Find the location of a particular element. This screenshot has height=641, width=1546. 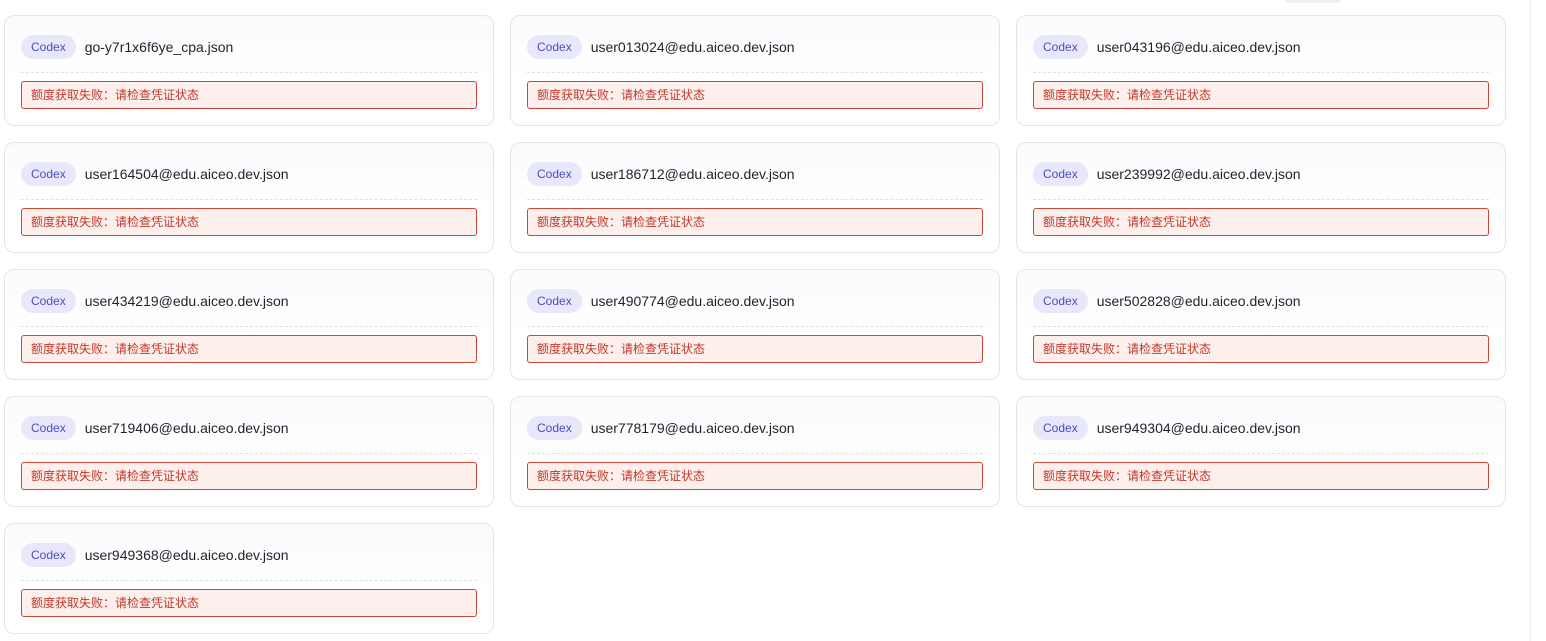

card-header: Codex user164504@edu.aiceo.dev.json is located at coordinates (249, 174).